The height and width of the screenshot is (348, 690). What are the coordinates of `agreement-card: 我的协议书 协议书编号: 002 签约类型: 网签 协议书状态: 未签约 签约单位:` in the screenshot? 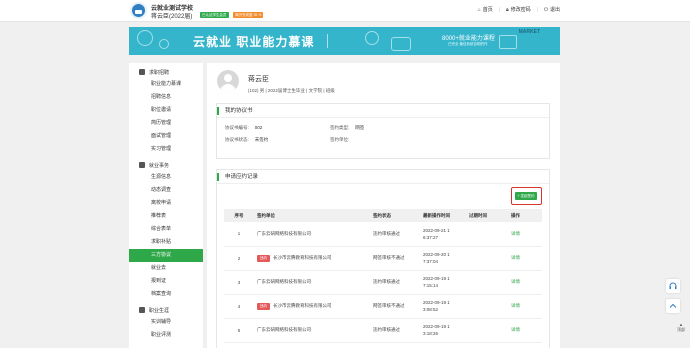 It's located at (383, 131).